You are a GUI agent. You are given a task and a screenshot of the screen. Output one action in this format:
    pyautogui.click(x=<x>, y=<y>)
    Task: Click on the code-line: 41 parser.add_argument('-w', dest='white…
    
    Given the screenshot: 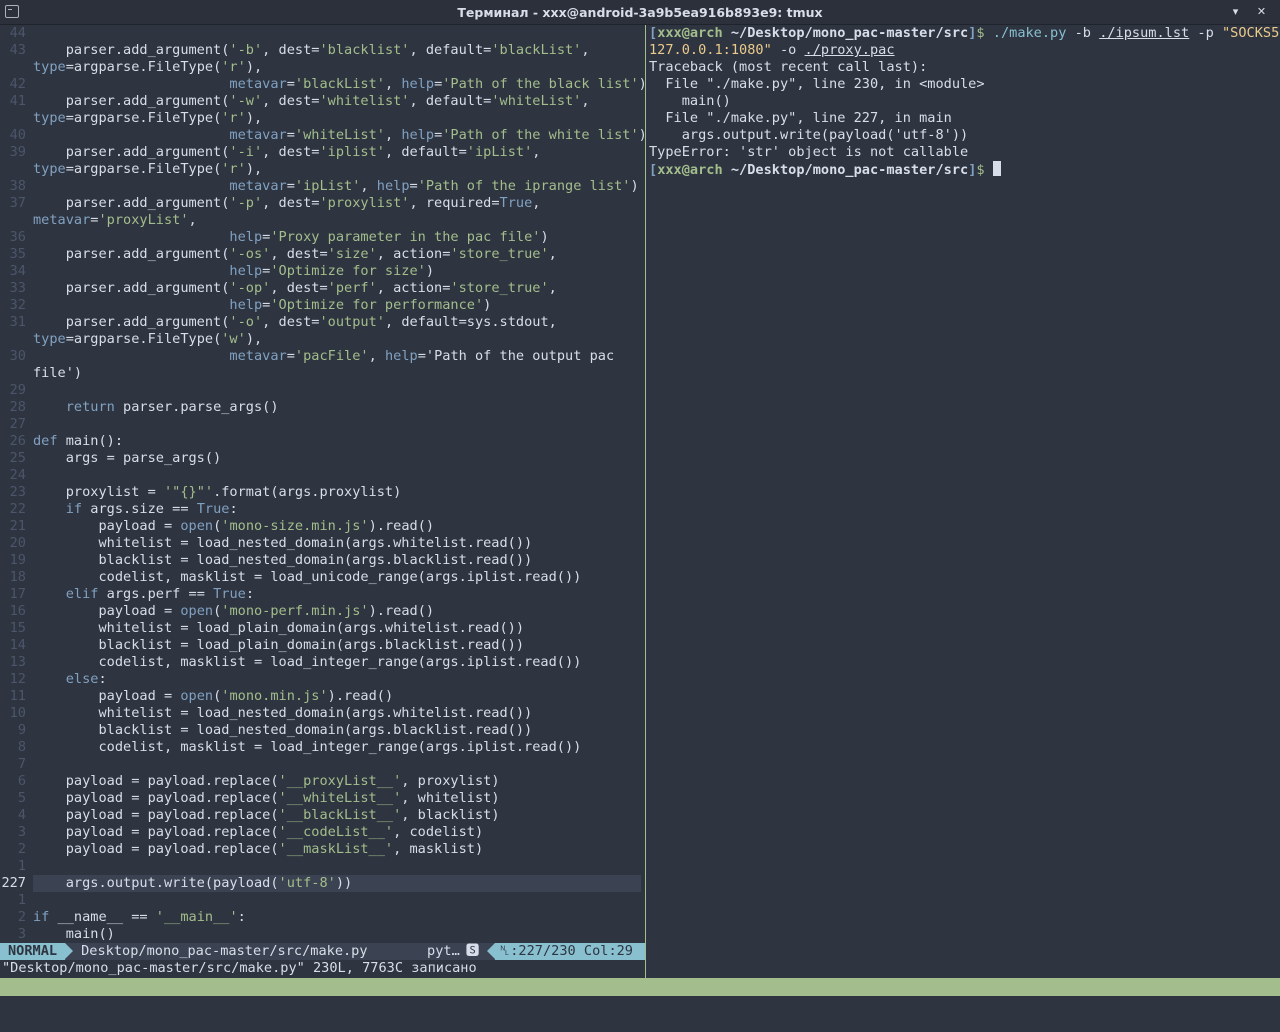 What is the action you would take?
    pyautogui.click(x=322, y=101)
    